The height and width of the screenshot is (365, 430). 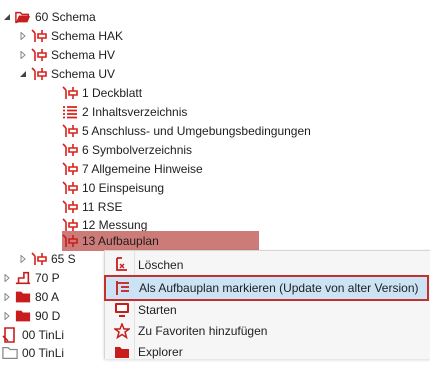 I want to click on tree-item-90: 90 D, so click(x=31, y=316).